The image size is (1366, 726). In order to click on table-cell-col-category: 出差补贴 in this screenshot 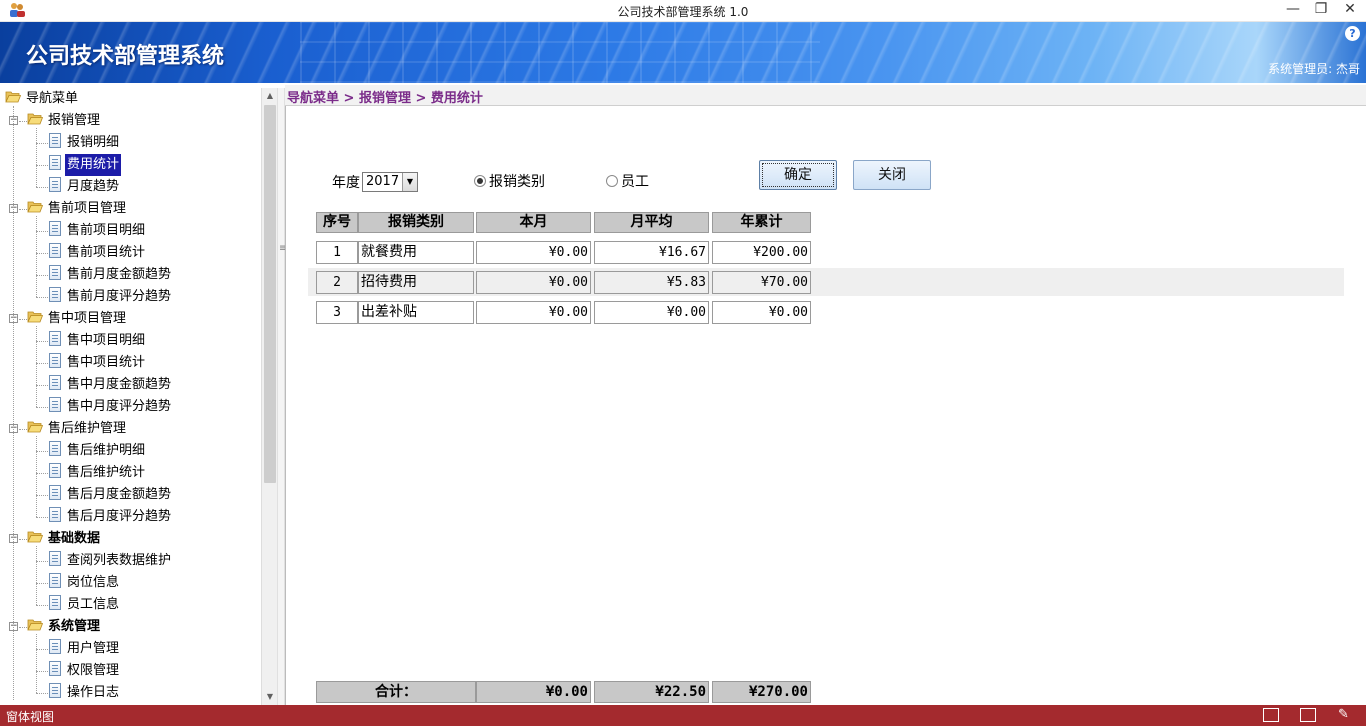, I will do `click(416, 312)`.